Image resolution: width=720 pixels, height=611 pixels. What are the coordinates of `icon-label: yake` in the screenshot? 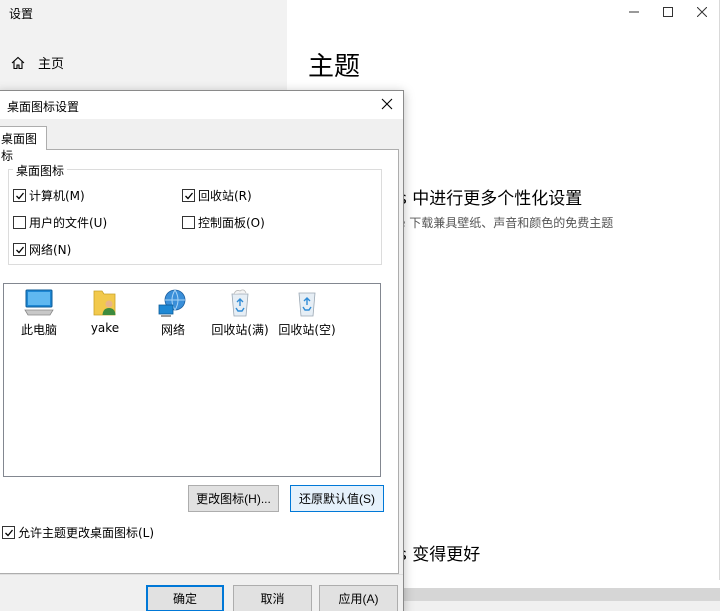 It's located at (105, 328).